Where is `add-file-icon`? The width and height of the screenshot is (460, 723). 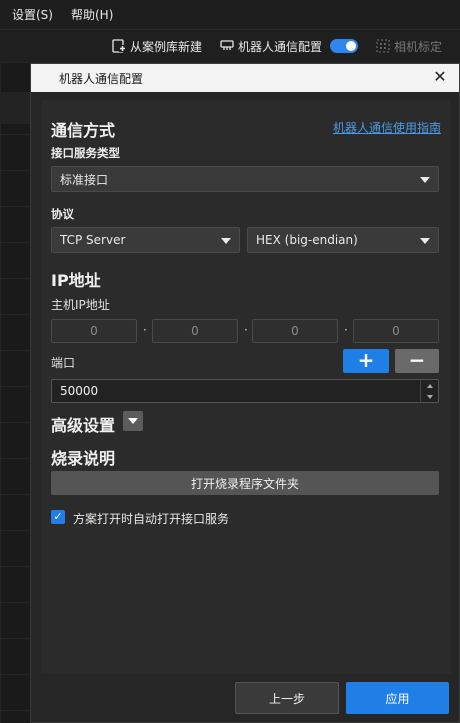 add-file-icon is located at coordinates (119, 46).